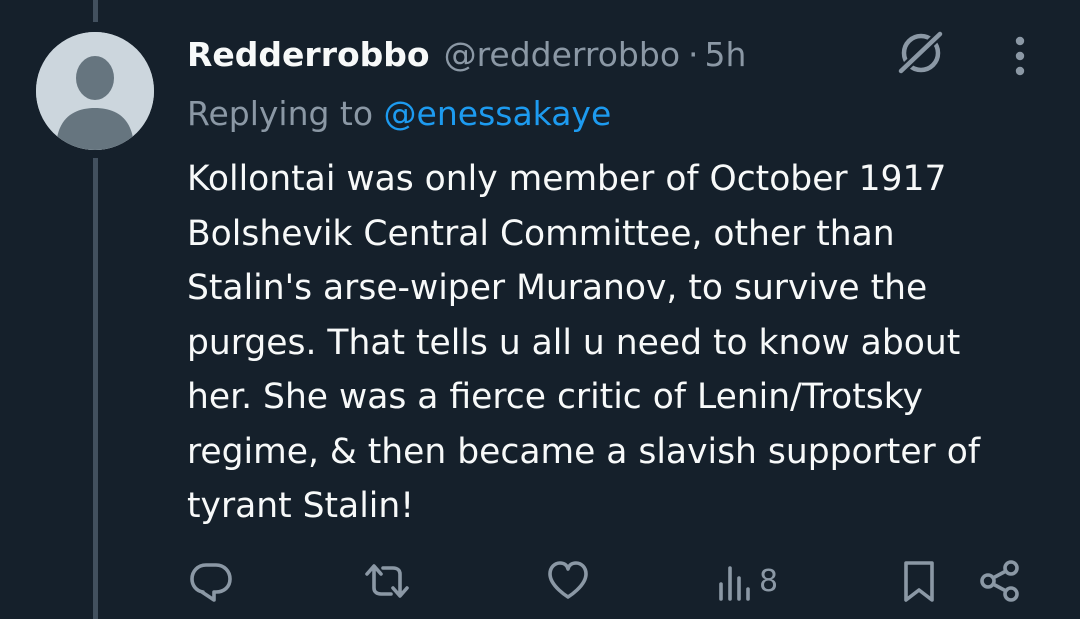 The height and width of the screenshot is (619, 1080). Describe the element at coordinates (617, 581) in the screenshot. I see `action-bar: 8` at that location.